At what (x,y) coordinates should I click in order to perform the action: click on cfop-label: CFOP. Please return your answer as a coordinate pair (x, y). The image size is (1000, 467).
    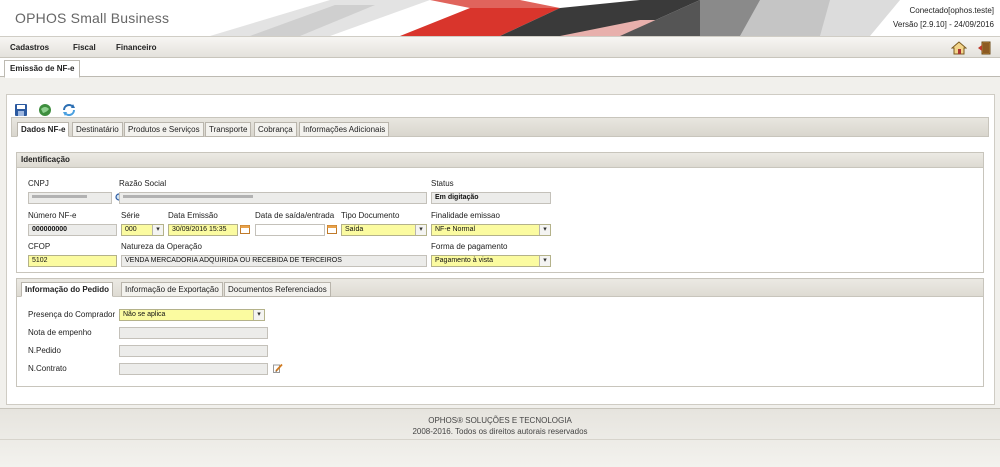
    Looking at the image, I should click on (39, 246).